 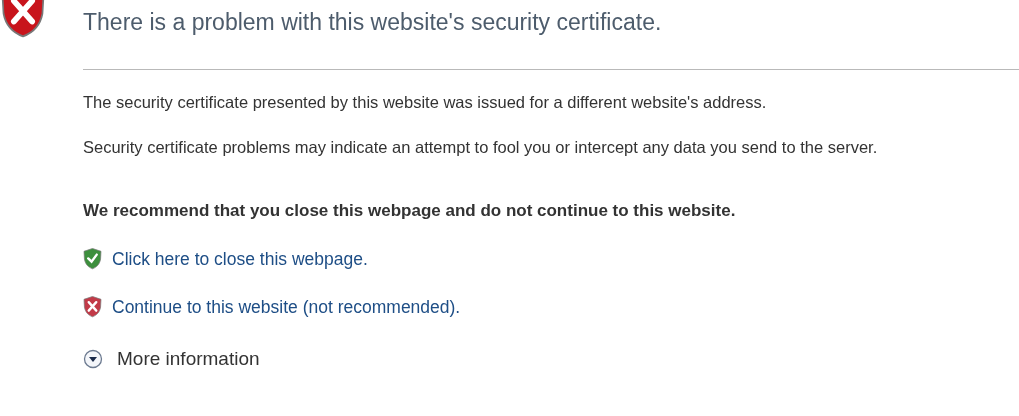 What do you see at coordinates (286, 307) in the screenshot?
I see `option-link: Continue to this website (not recommended).` at bounding box center [286, 307].